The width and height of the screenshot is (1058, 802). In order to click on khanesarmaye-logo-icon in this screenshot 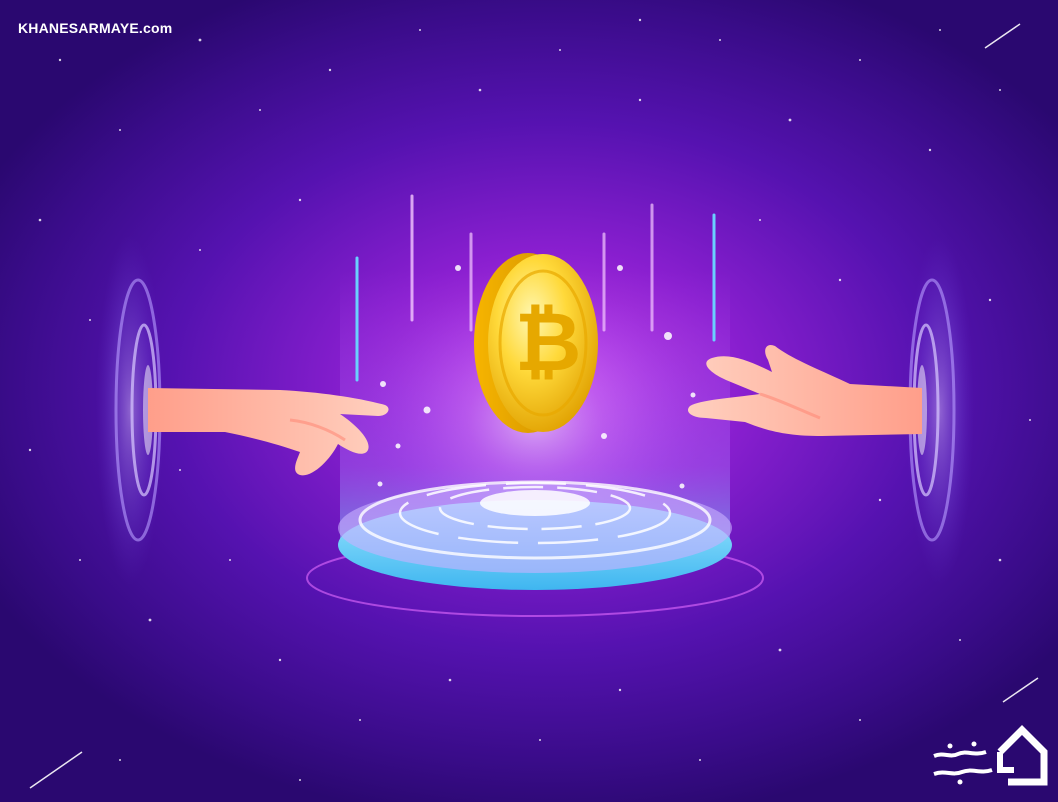, I will do `click(990, 755)`.